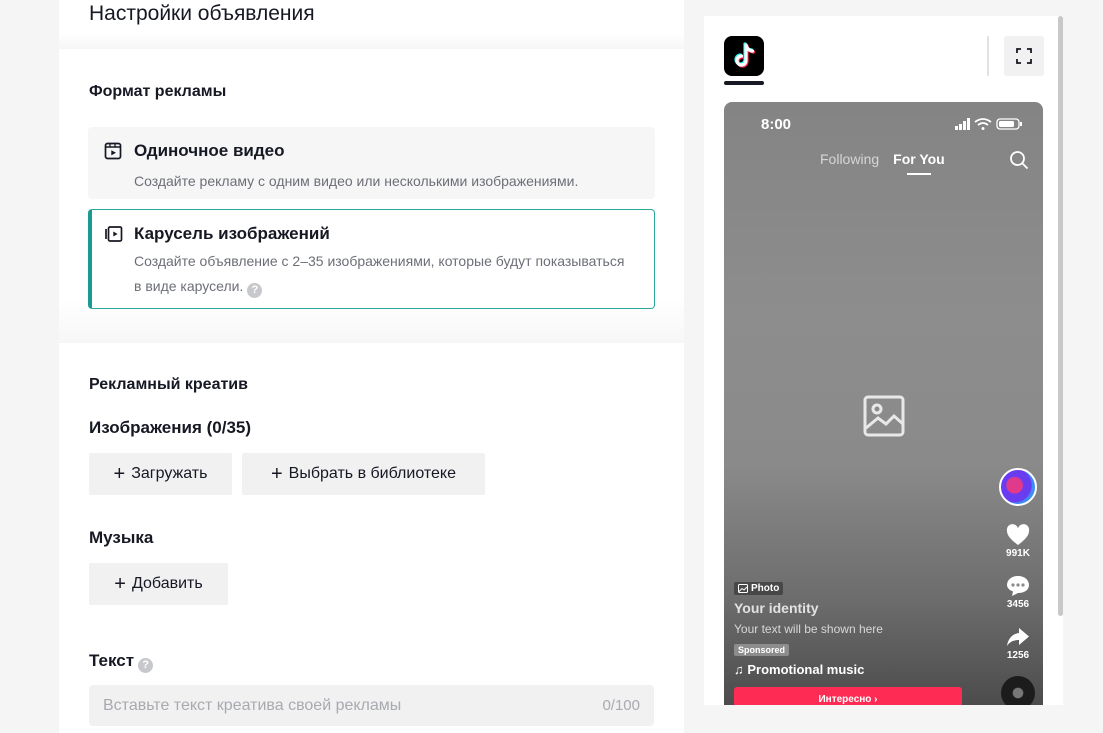  I want to click on identity-name: Your identity, so click(776, 608).